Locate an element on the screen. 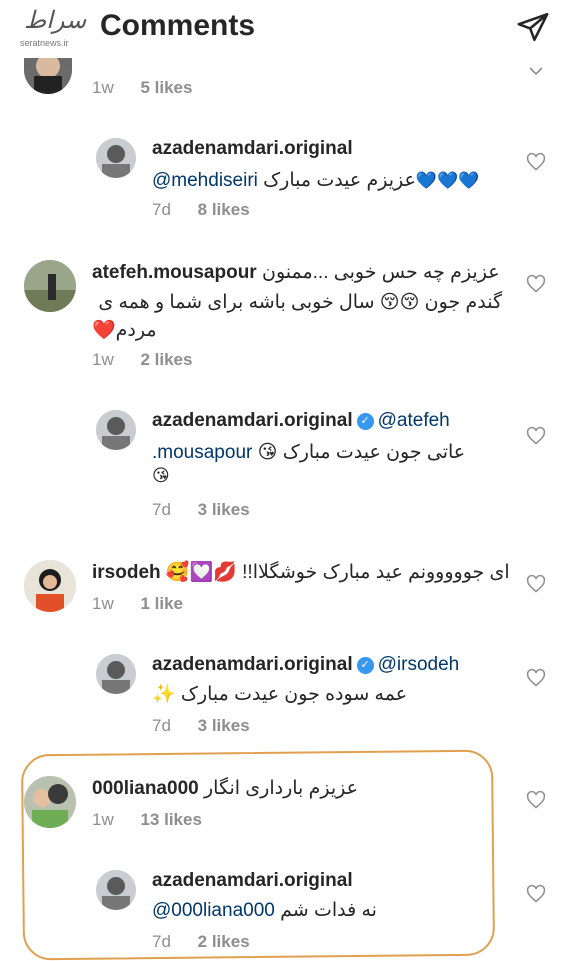 The image size is (576, 961). comment-text: عزیزم چه حس خوبی ...ممنون is located at coordinates (380, 272).